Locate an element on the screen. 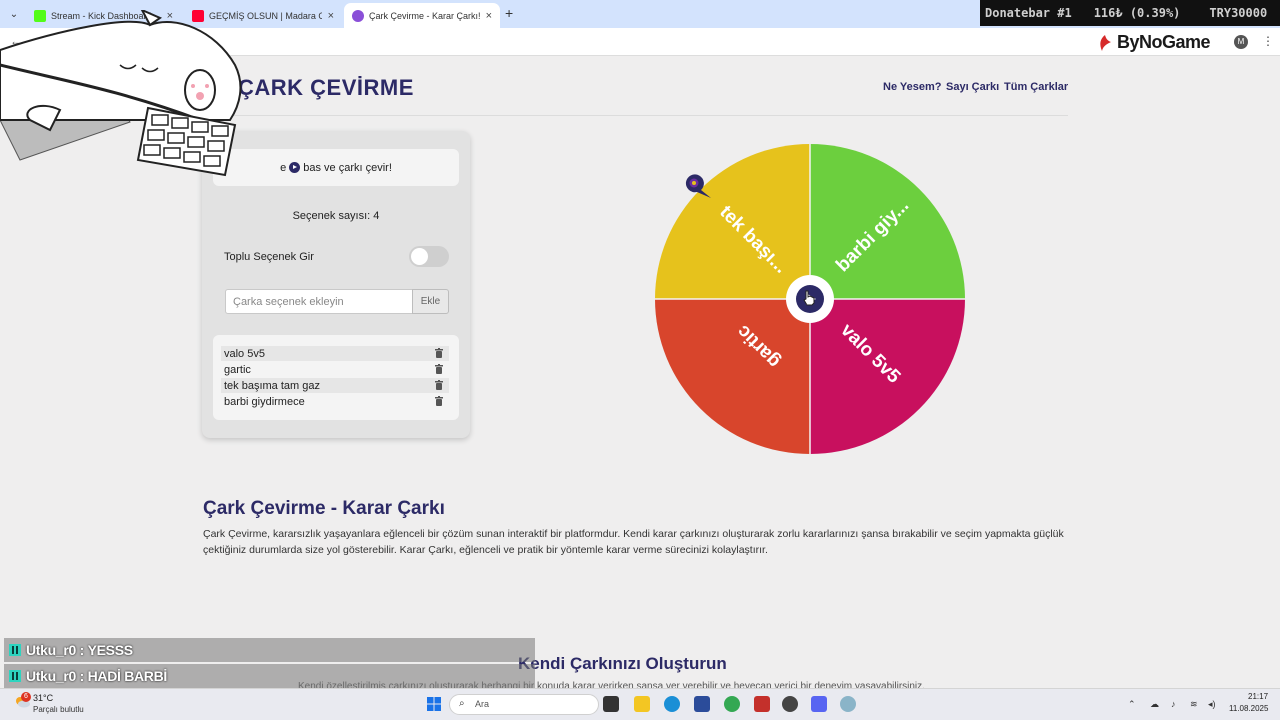 This screenshot has width=1280, height=720. chat-message: Utku_r0 : YESSS is located at coordinates (269, 650).